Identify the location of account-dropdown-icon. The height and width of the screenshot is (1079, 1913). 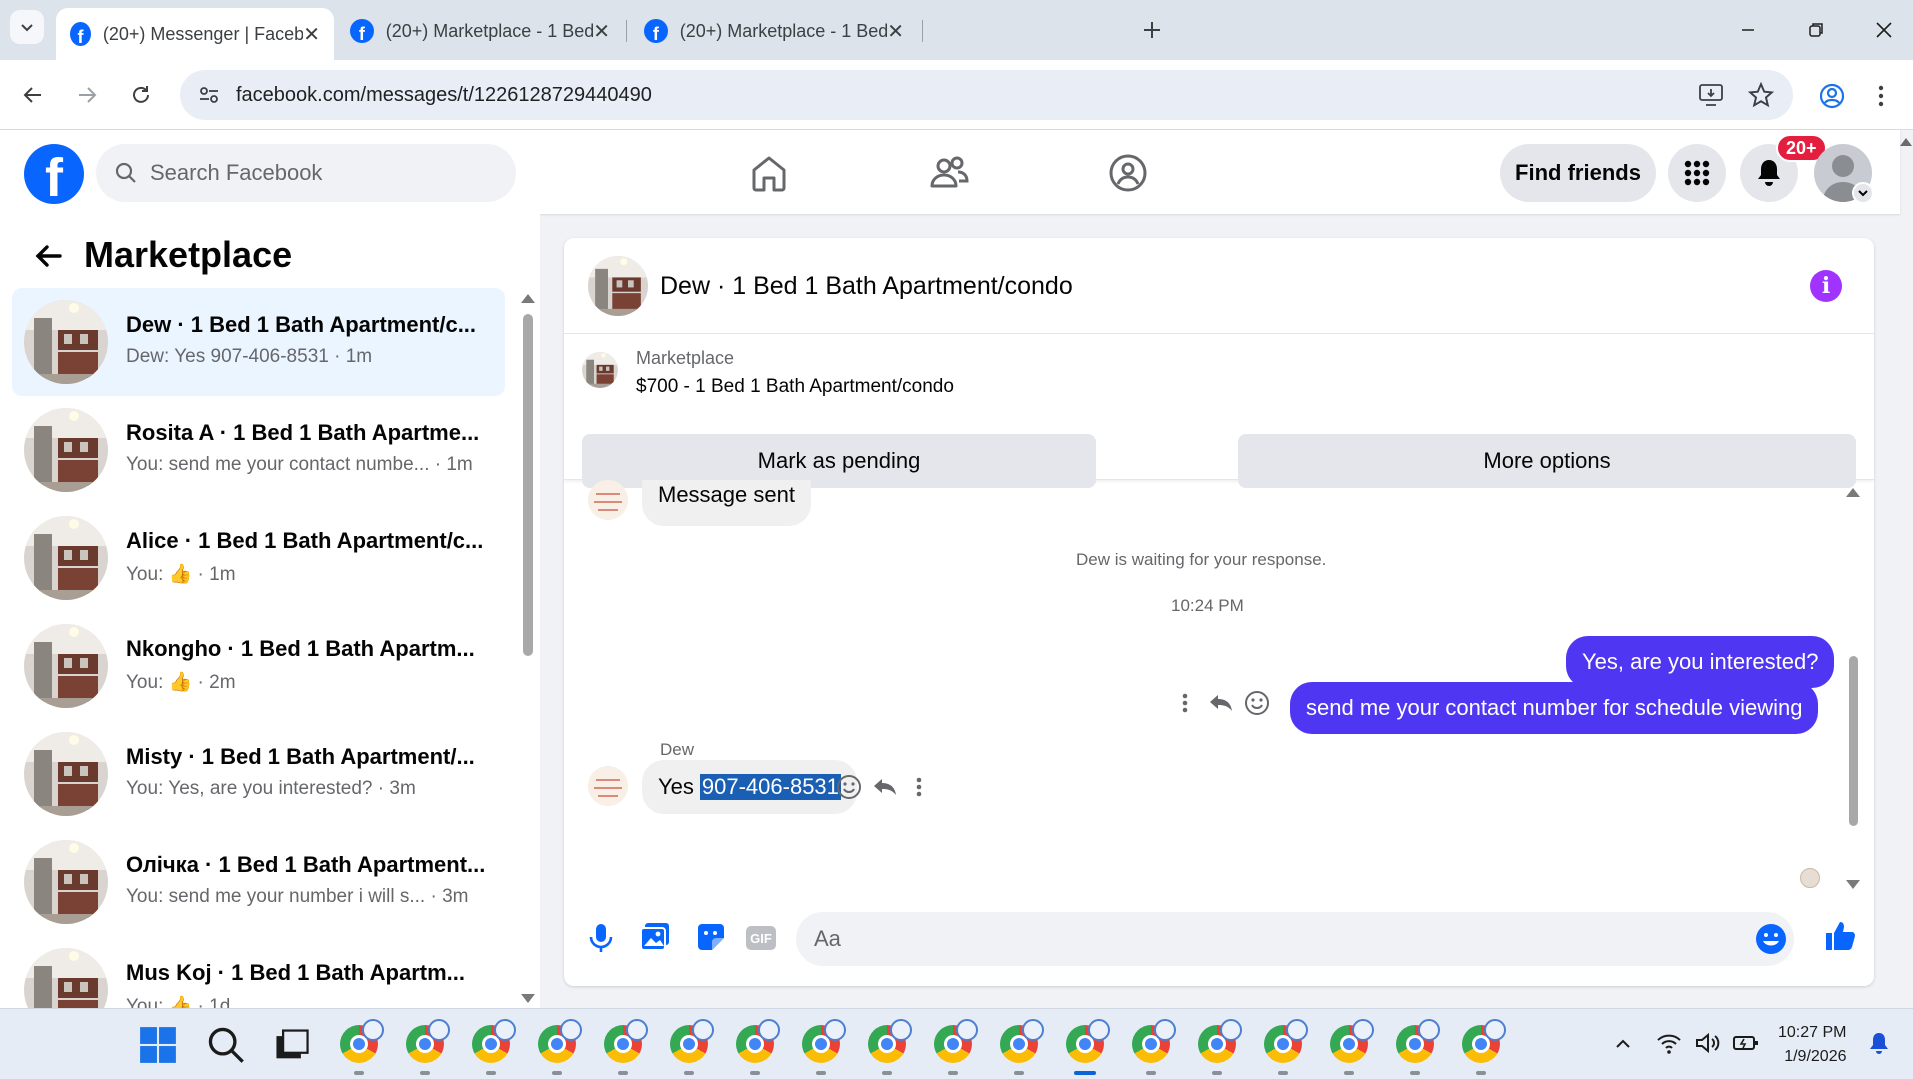
(1863, 193).